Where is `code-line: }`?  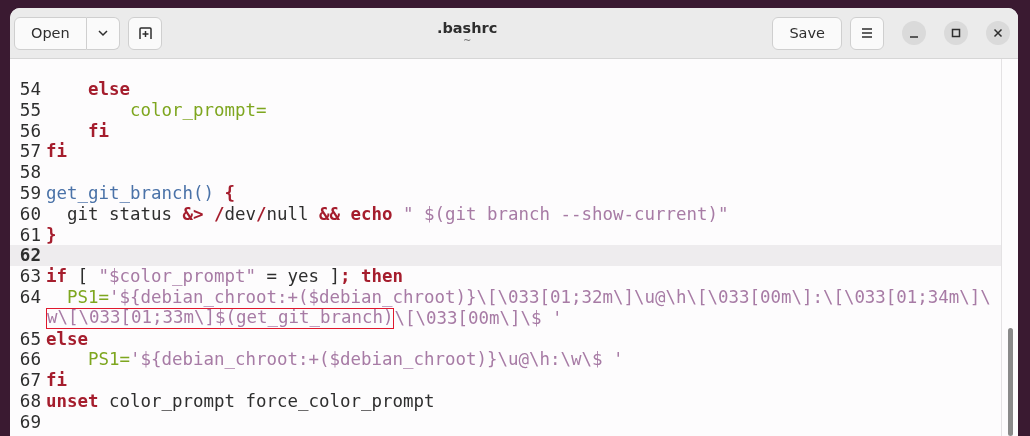 code-line: } is located at coordinates (51, 235).